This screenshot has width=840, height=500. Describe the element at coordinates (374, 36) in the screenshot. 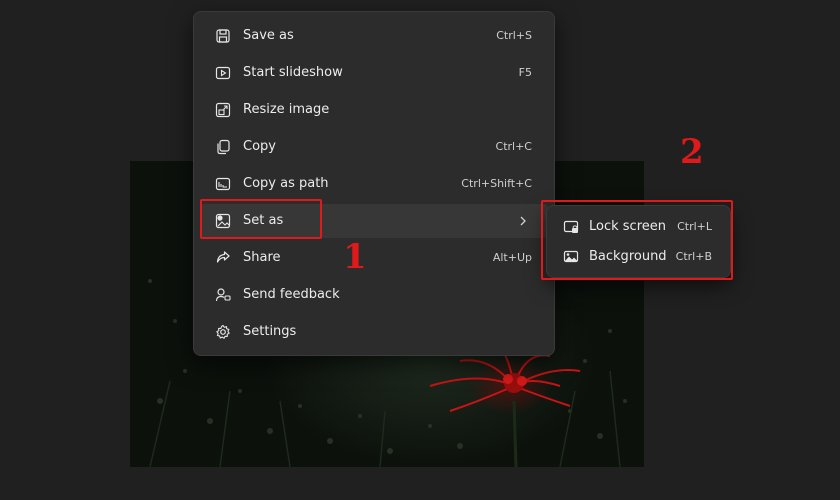

I see `menu-item-save-as: Save as Ctrl+S` at that location.